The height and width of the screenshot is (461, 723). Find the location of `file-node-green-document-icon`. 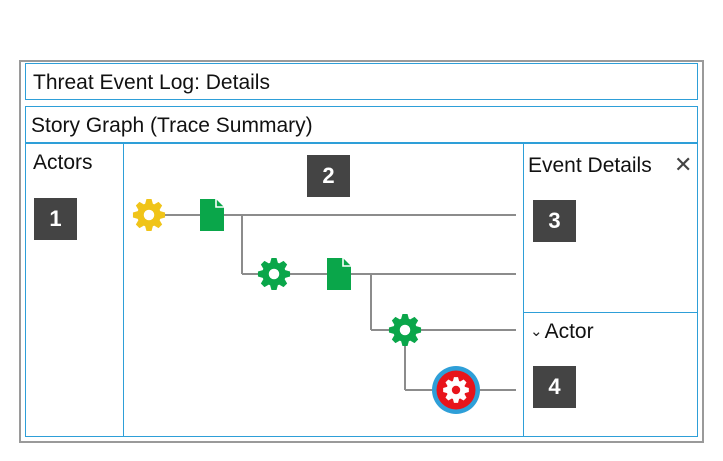

file-node-green-document-icon is located at coordinates (212, 215).